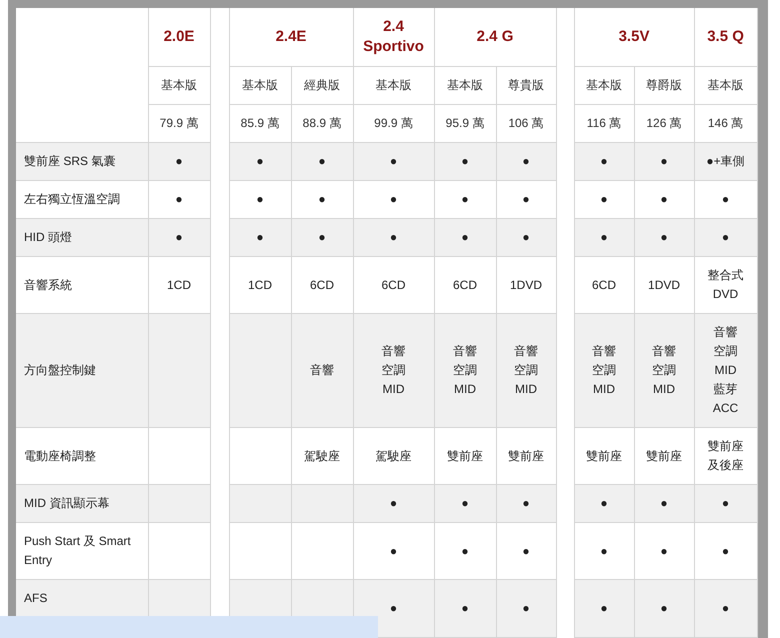 The height and width of the screenshot is (638, 780). Describe the element at coordinates (664, 123) in the screenshot. I see `price-text: 126 萬` at that location.